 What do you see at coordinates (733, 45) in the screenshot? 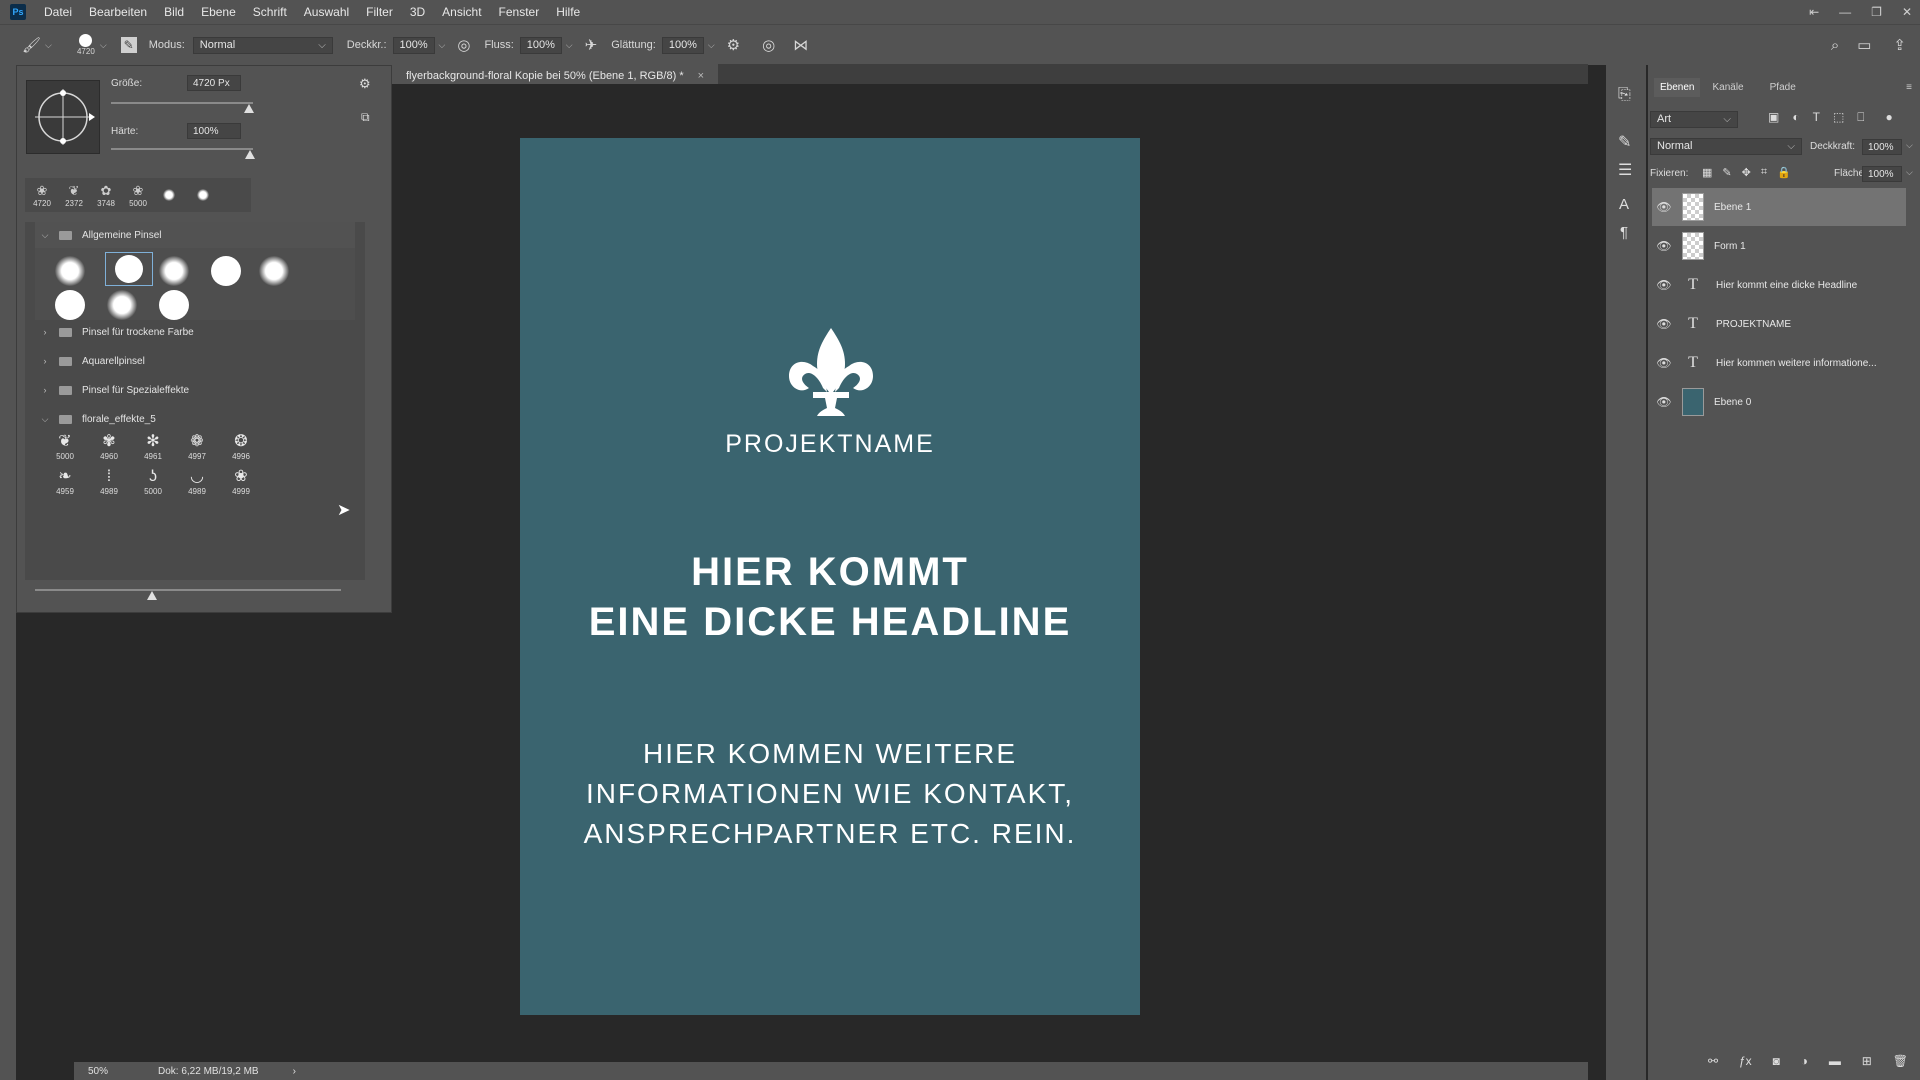
I see `smoothing-options-gear-icon: ⚙` at bounding box center [733, 45].